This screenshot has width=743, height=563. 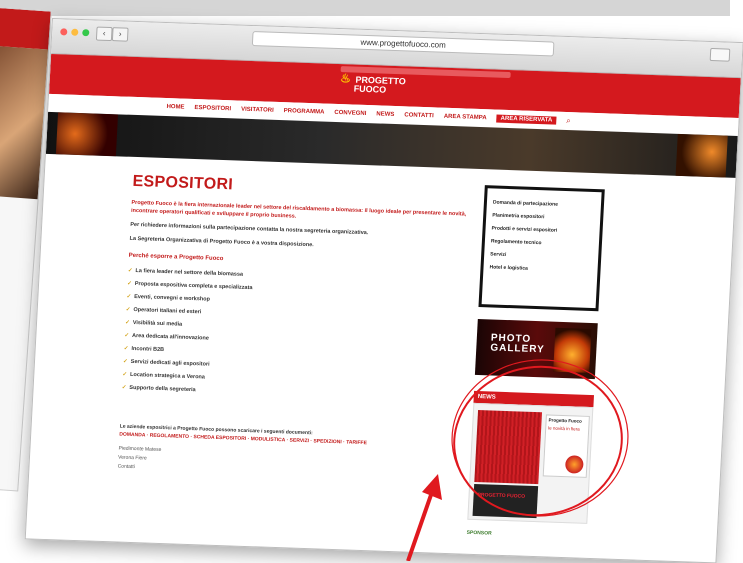 What do you see at coordinates (120, 34) in the screenshot?
I see `forward-button: ›` at bounding box center [120, 34].